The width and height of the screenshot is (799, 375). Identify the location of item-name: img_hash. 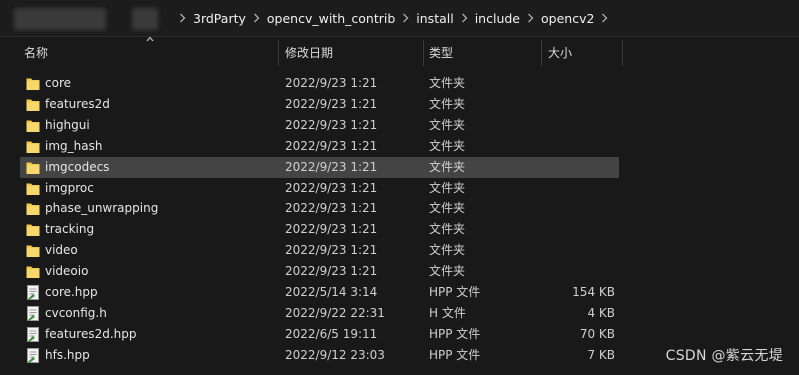
(74, 145).